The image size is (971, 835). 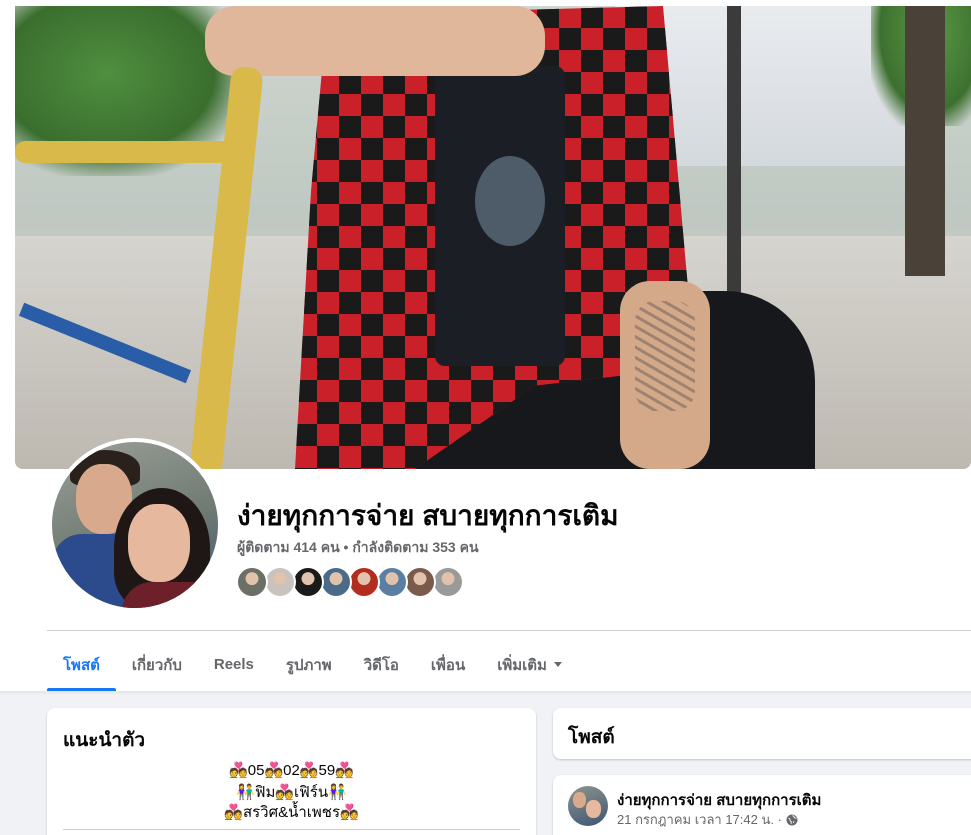 What do you see at coordinates (375, 41) in the screenshot?
I see `cover-person-arm` at bounding box center [375, 41].